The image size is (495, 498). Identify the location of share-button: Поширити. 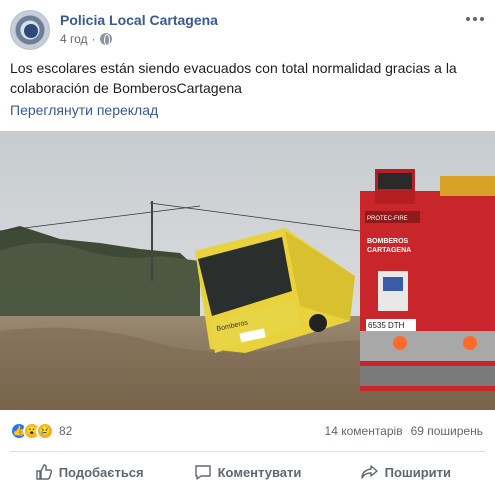
(406, 472).